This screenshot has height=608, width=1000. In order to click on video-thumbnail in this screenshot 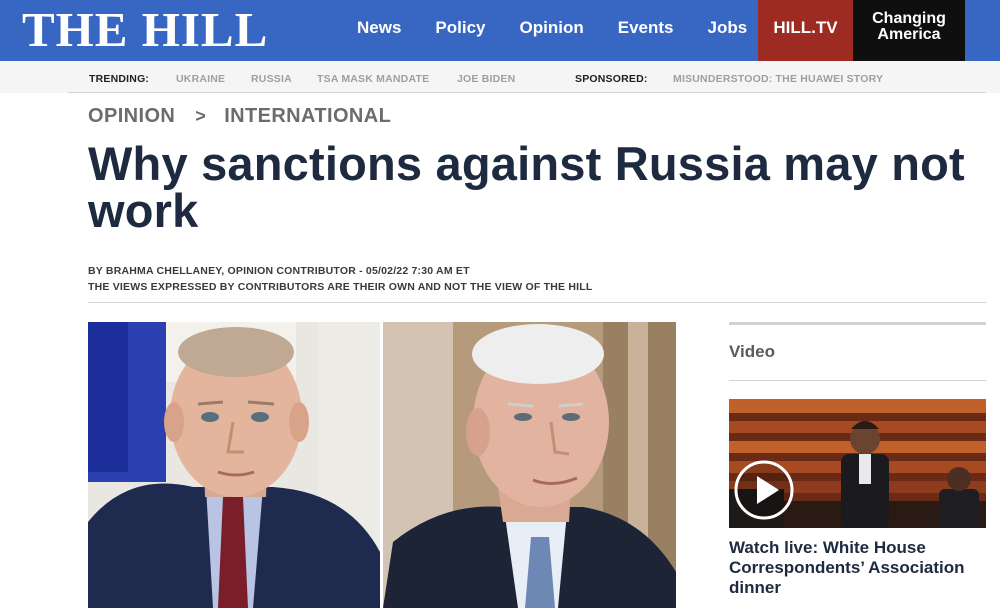, I will do `click(857, 463)`.